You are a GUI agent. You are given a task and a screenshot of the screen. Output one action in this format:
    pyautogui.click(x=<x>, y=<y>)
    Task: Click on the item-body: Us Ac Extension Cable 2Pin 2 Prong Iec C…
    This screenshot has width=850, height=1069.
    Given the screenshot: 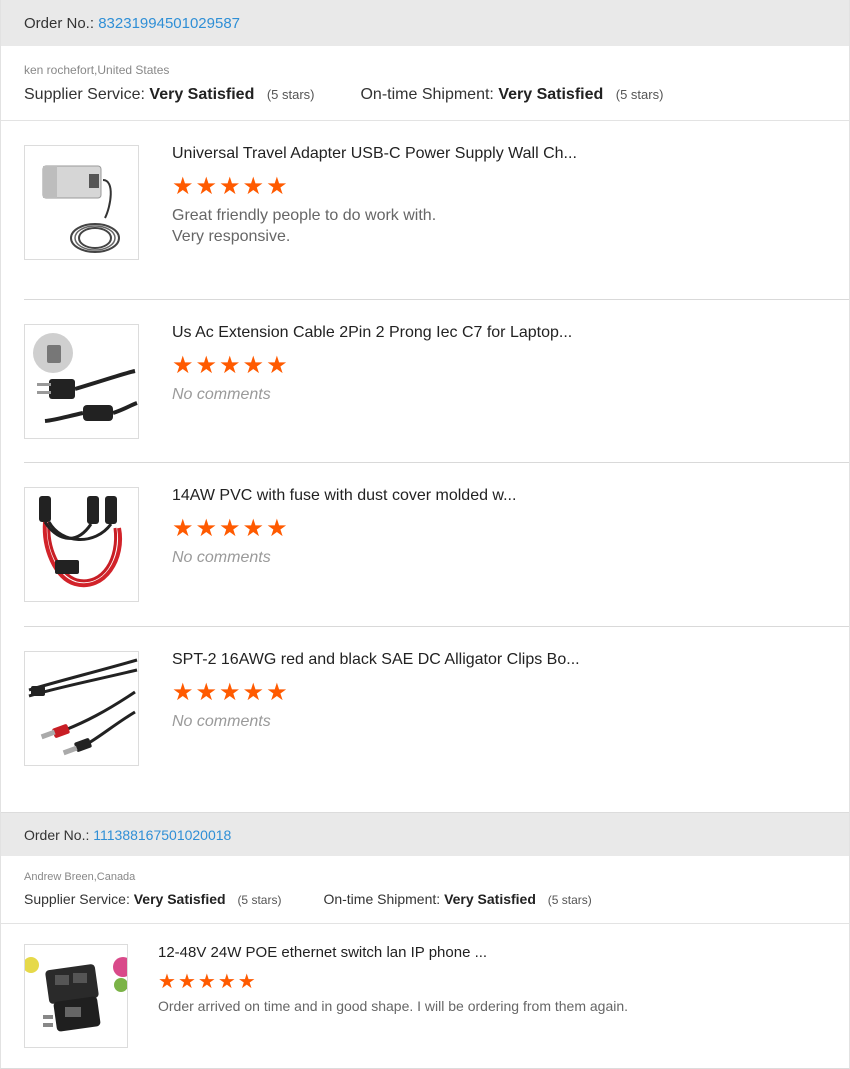 What is the action you would take?
    pyautogui.click(x=372, y=393)
    